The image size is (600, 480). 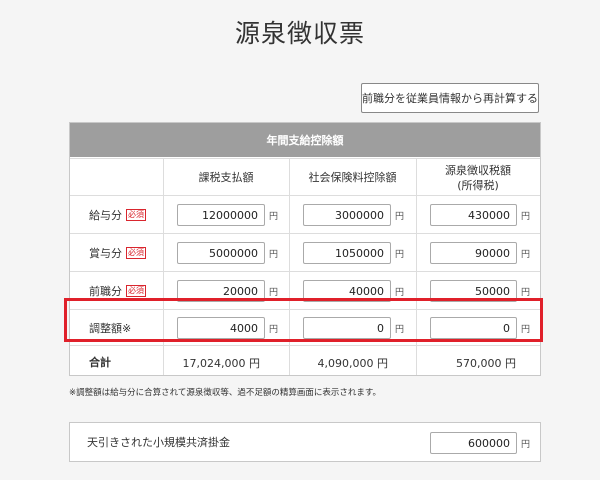 I want to click on small-business-mutual-aid-input, so click(x=473, y=443).